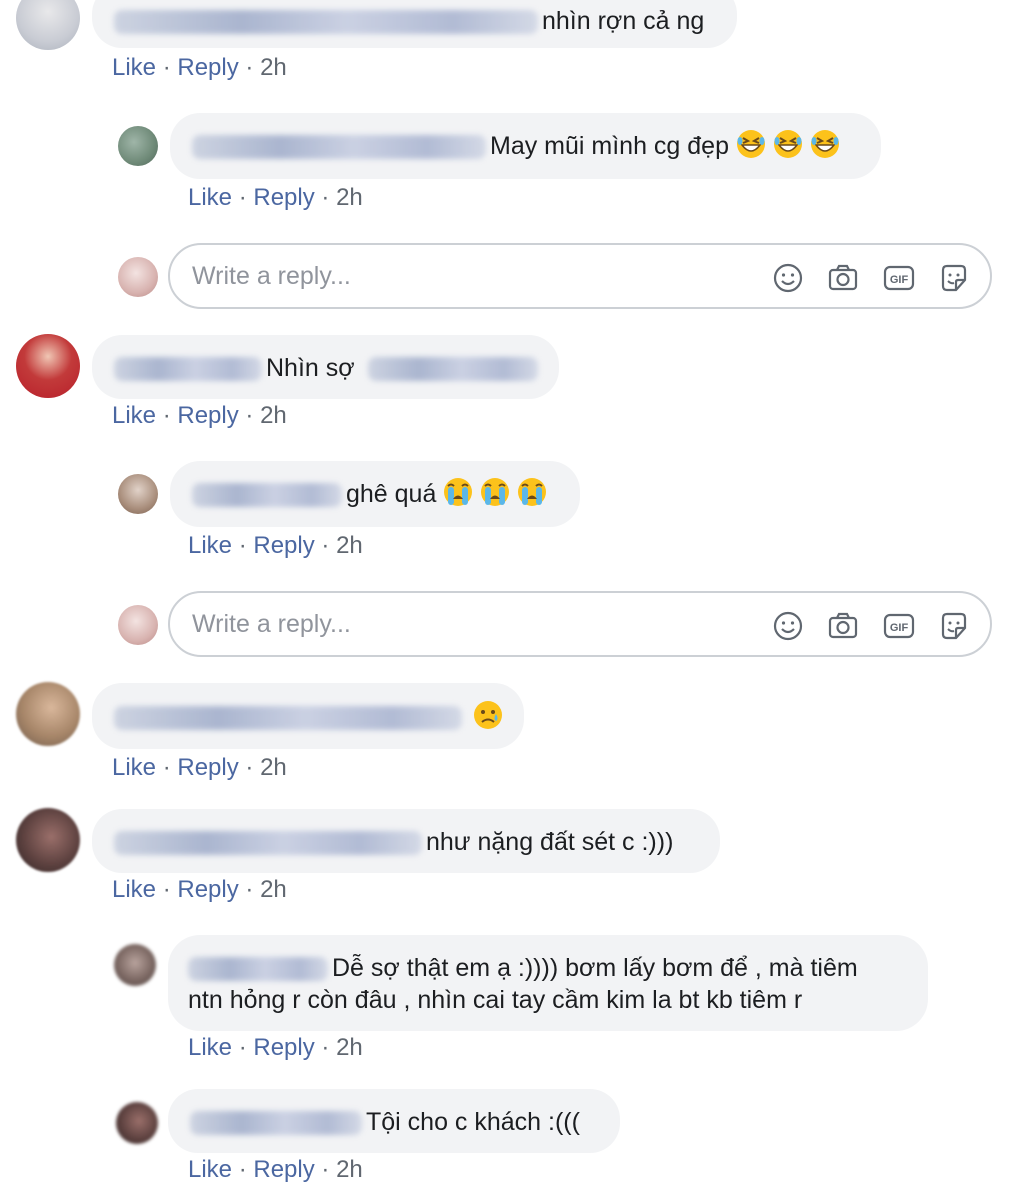 The image size is (1020, 1204). I want to click on comment-bubble: May mũi mình cg đẹp, so click(525, 146).